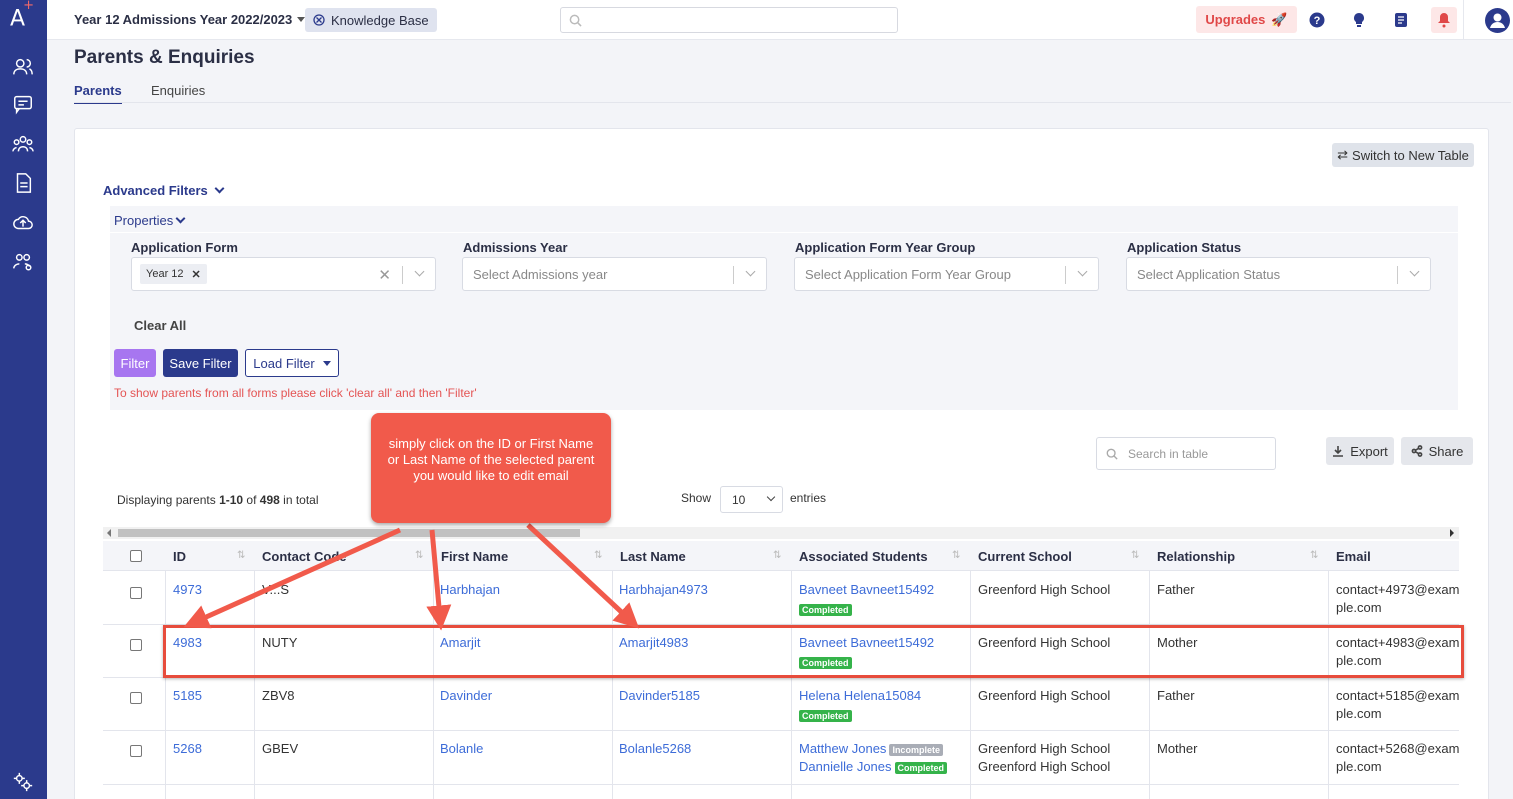  I want to click on column-header-first-name: First Name, so click(474, 556).